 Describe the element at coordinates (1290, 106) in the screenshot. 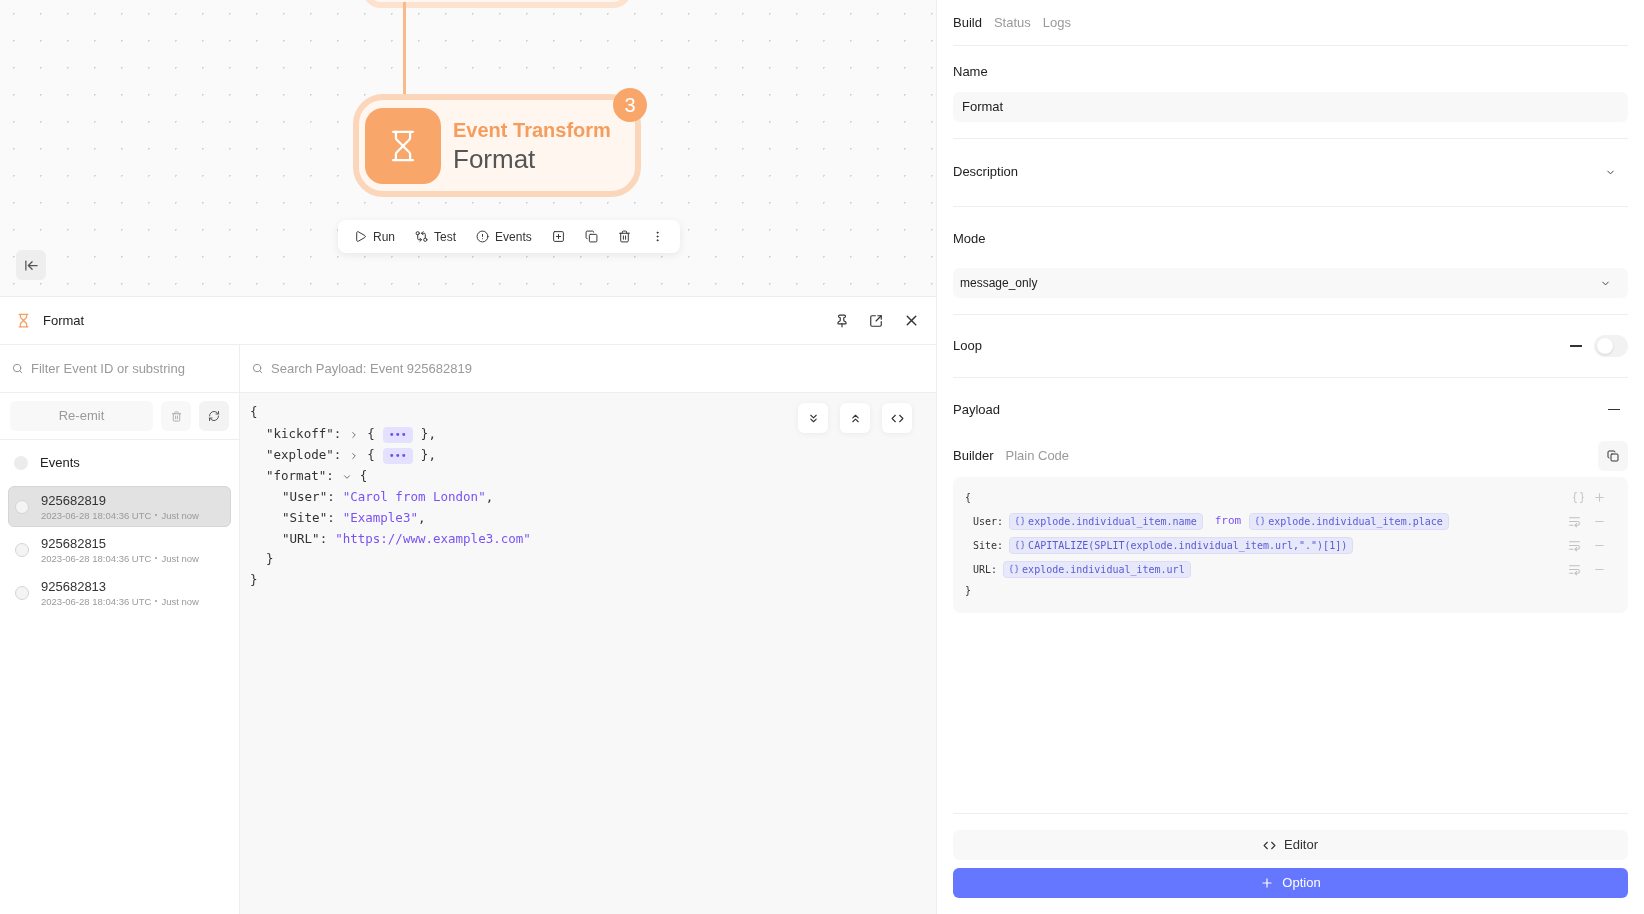

I see `name-field: Format` at that location.